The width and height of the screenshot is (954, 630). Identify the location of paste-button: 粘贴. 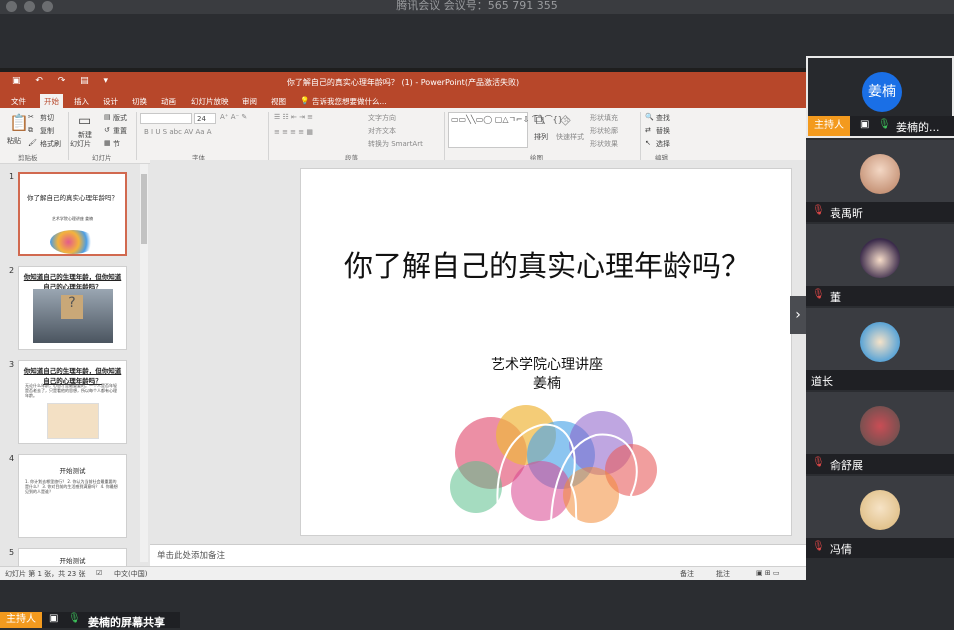
(14, 141).